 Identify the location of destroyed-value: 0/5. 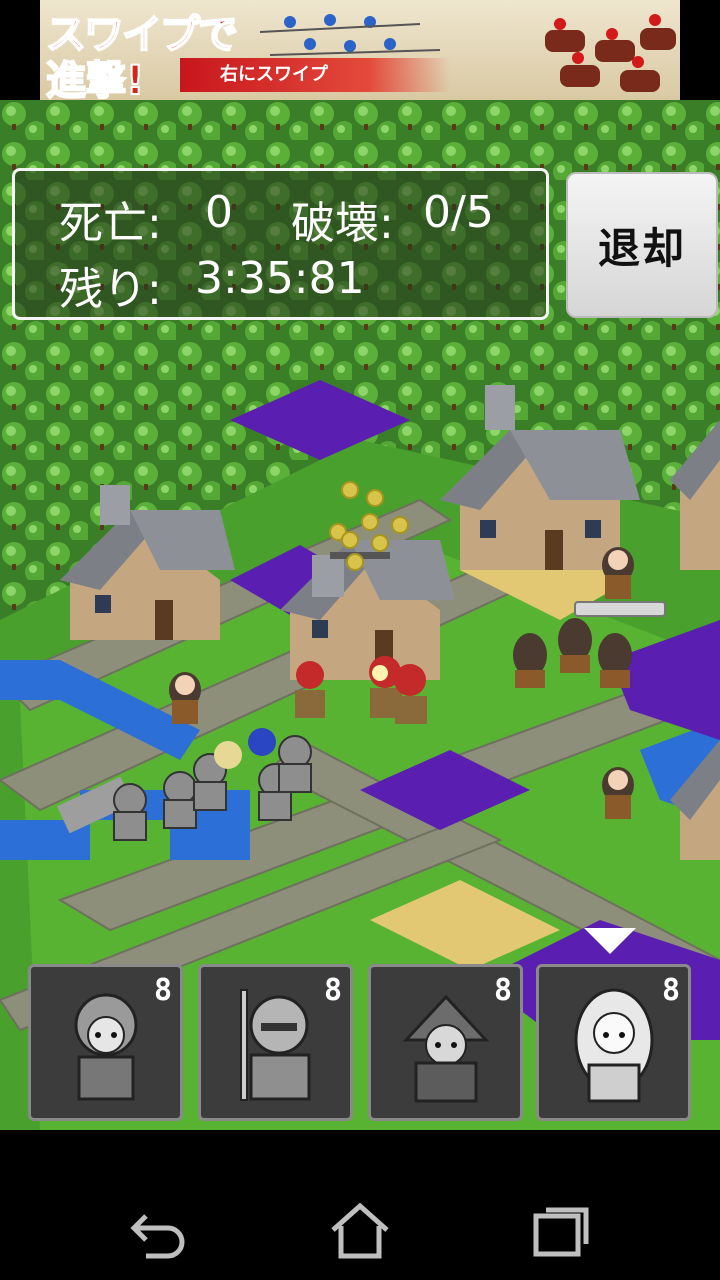
(458, 212).